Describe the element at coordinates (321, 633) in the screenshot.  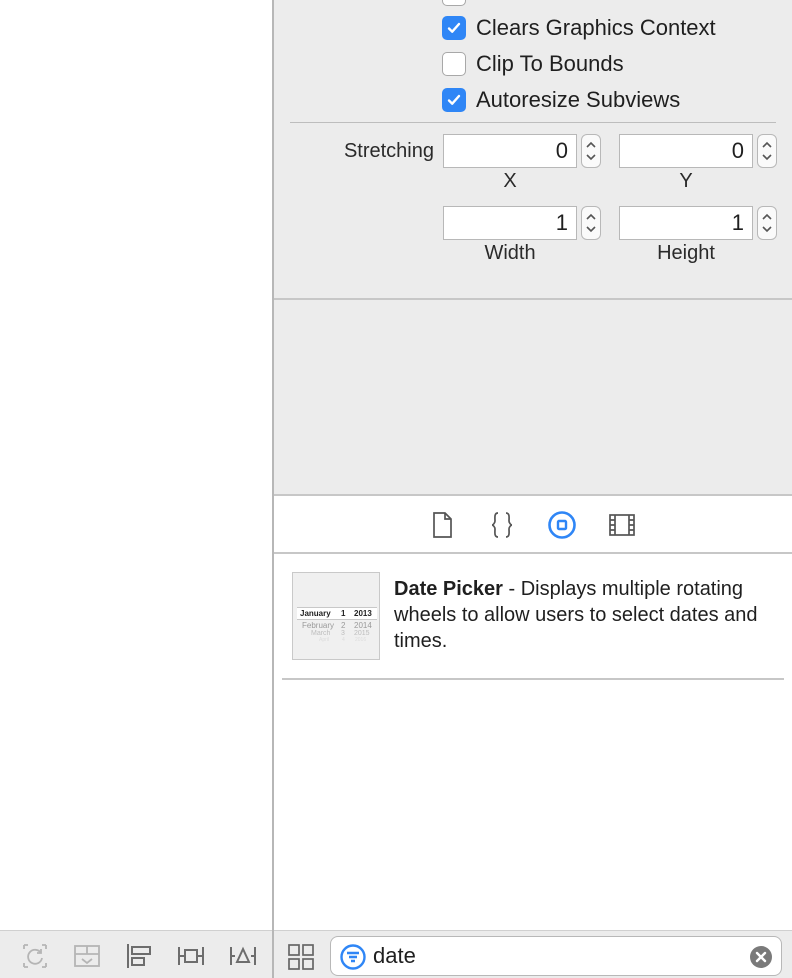
I see `thumb-month: March` at that location.